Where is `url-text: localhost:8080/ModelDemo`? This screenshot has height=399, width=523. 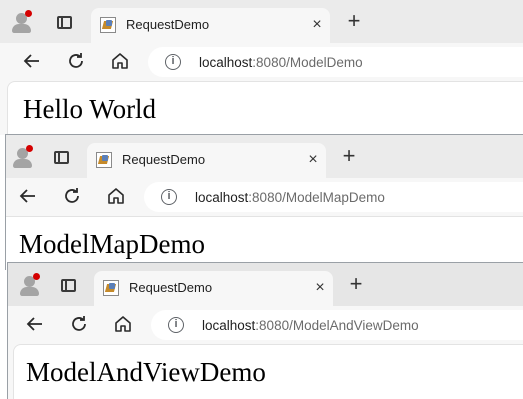 url-text: localhost:8080/ModelDemo is located at coordinates (281, 63).